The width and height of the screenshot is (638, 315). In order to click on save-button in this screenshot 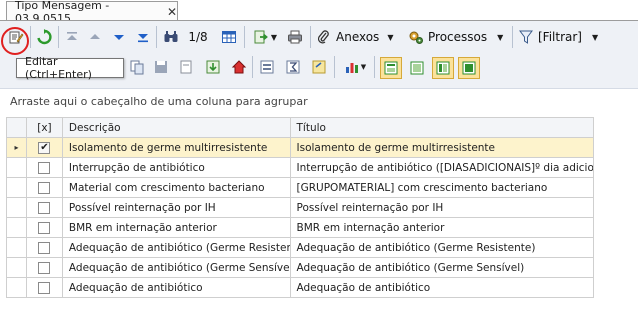, I will do `click(161, 67)`.